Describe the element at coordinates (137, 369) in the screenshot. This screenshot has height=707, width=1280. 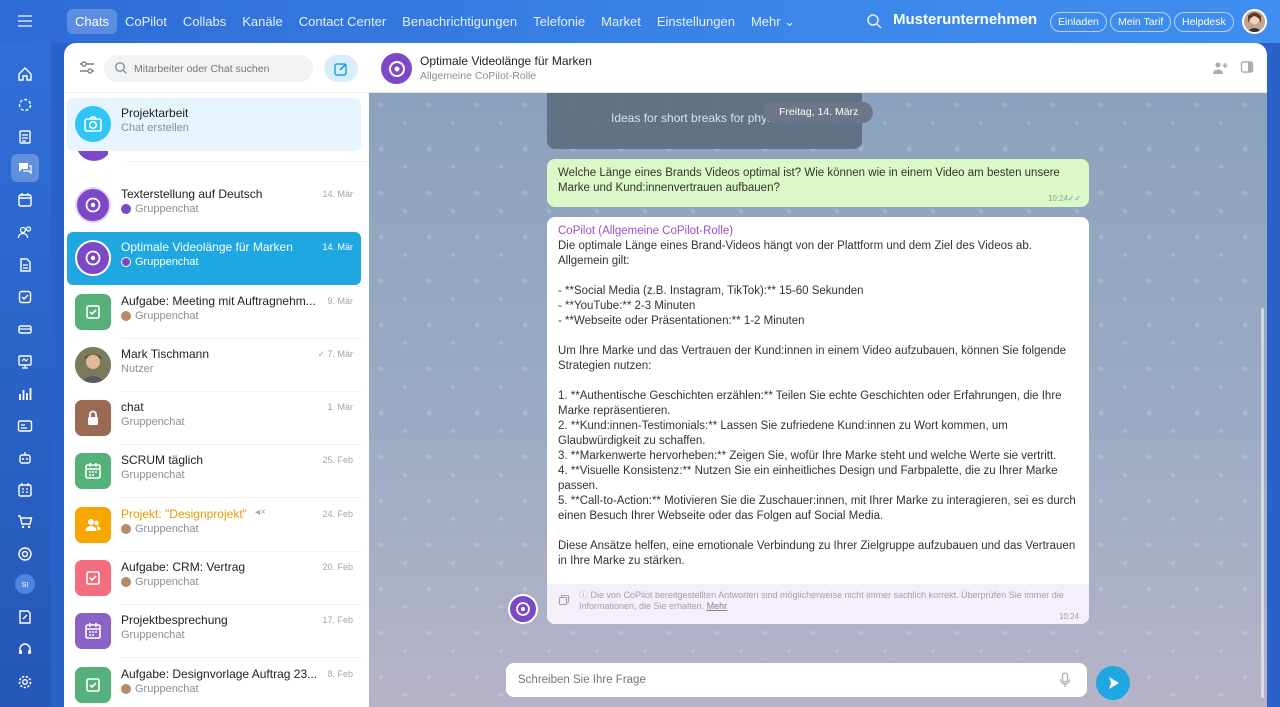
I see `chat-subtitle: Nutzer` at that location.